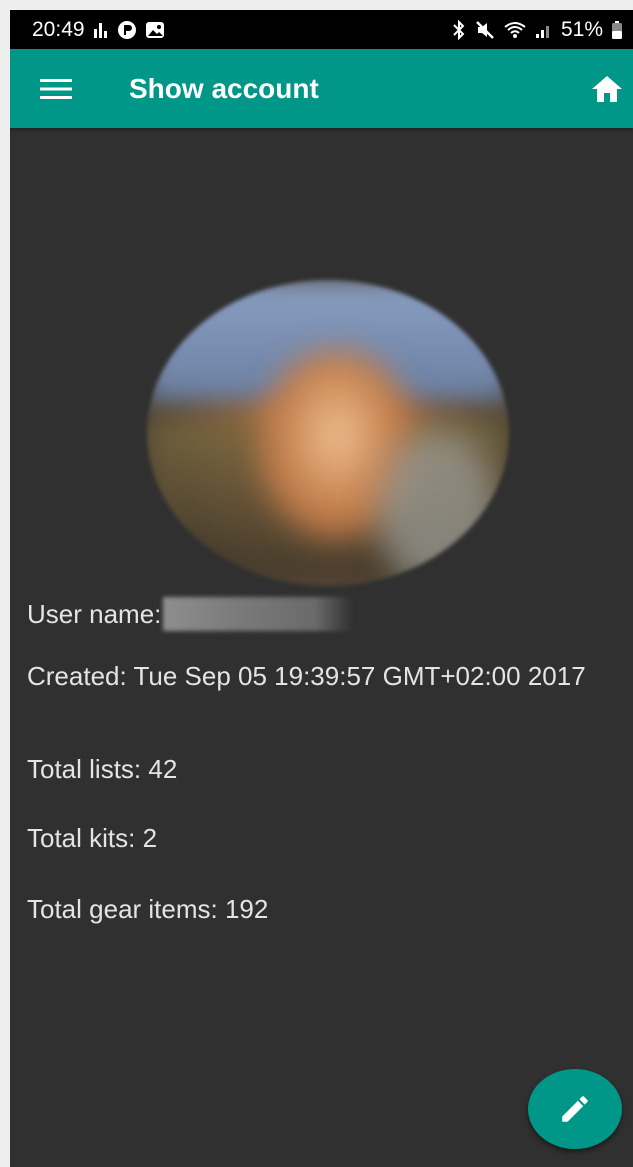 The image size is (633, 1167). I want to click on wifi-icon, so click(515, 30).